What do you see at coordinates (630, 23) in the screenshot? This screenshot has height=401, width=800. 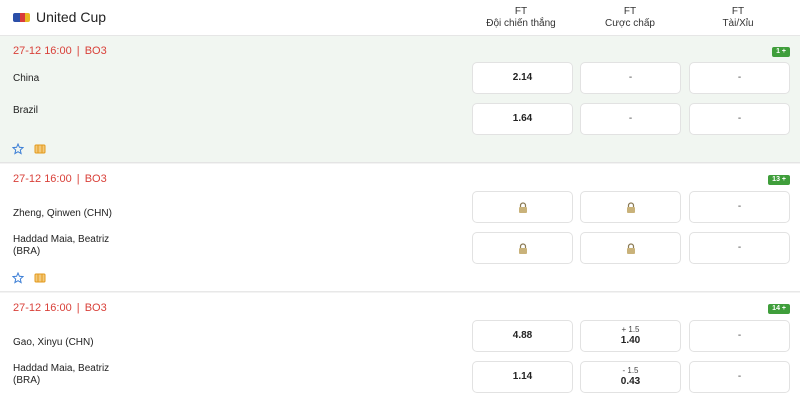 I see `column-label: Cược chấp` at bounding box center [630, 23].